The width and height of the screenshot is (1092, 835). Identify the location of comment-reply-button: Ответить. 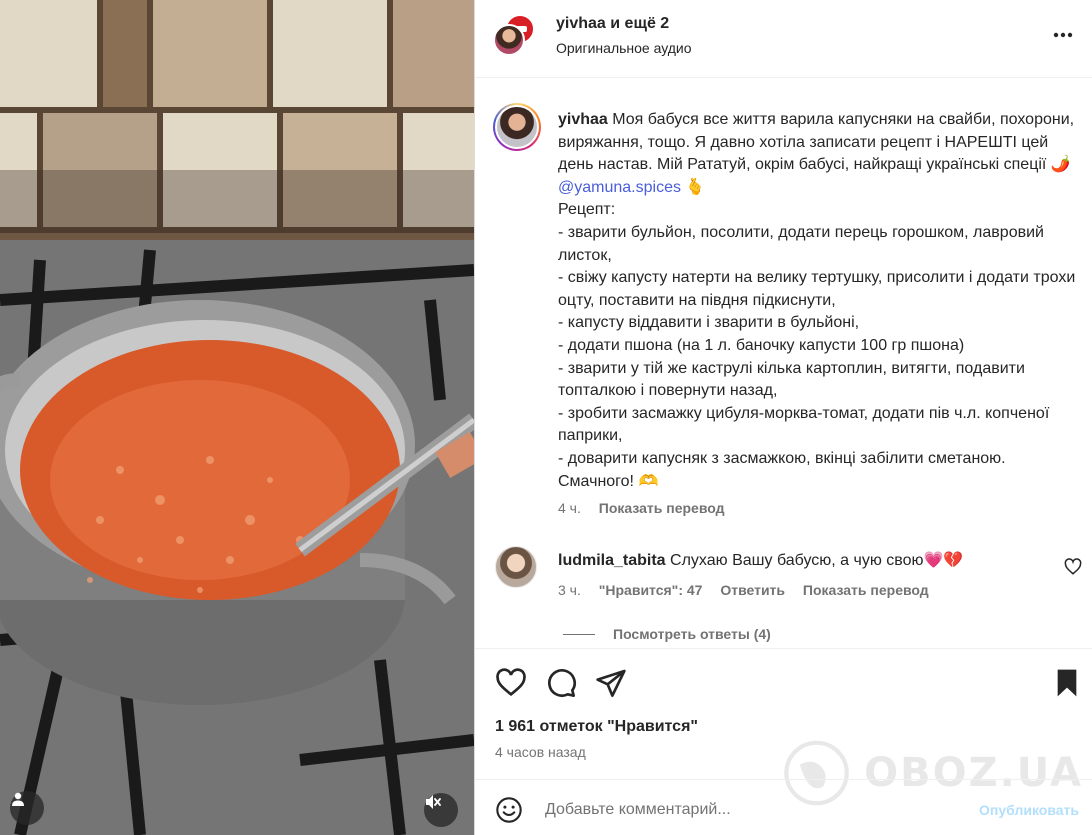
(752, 590).